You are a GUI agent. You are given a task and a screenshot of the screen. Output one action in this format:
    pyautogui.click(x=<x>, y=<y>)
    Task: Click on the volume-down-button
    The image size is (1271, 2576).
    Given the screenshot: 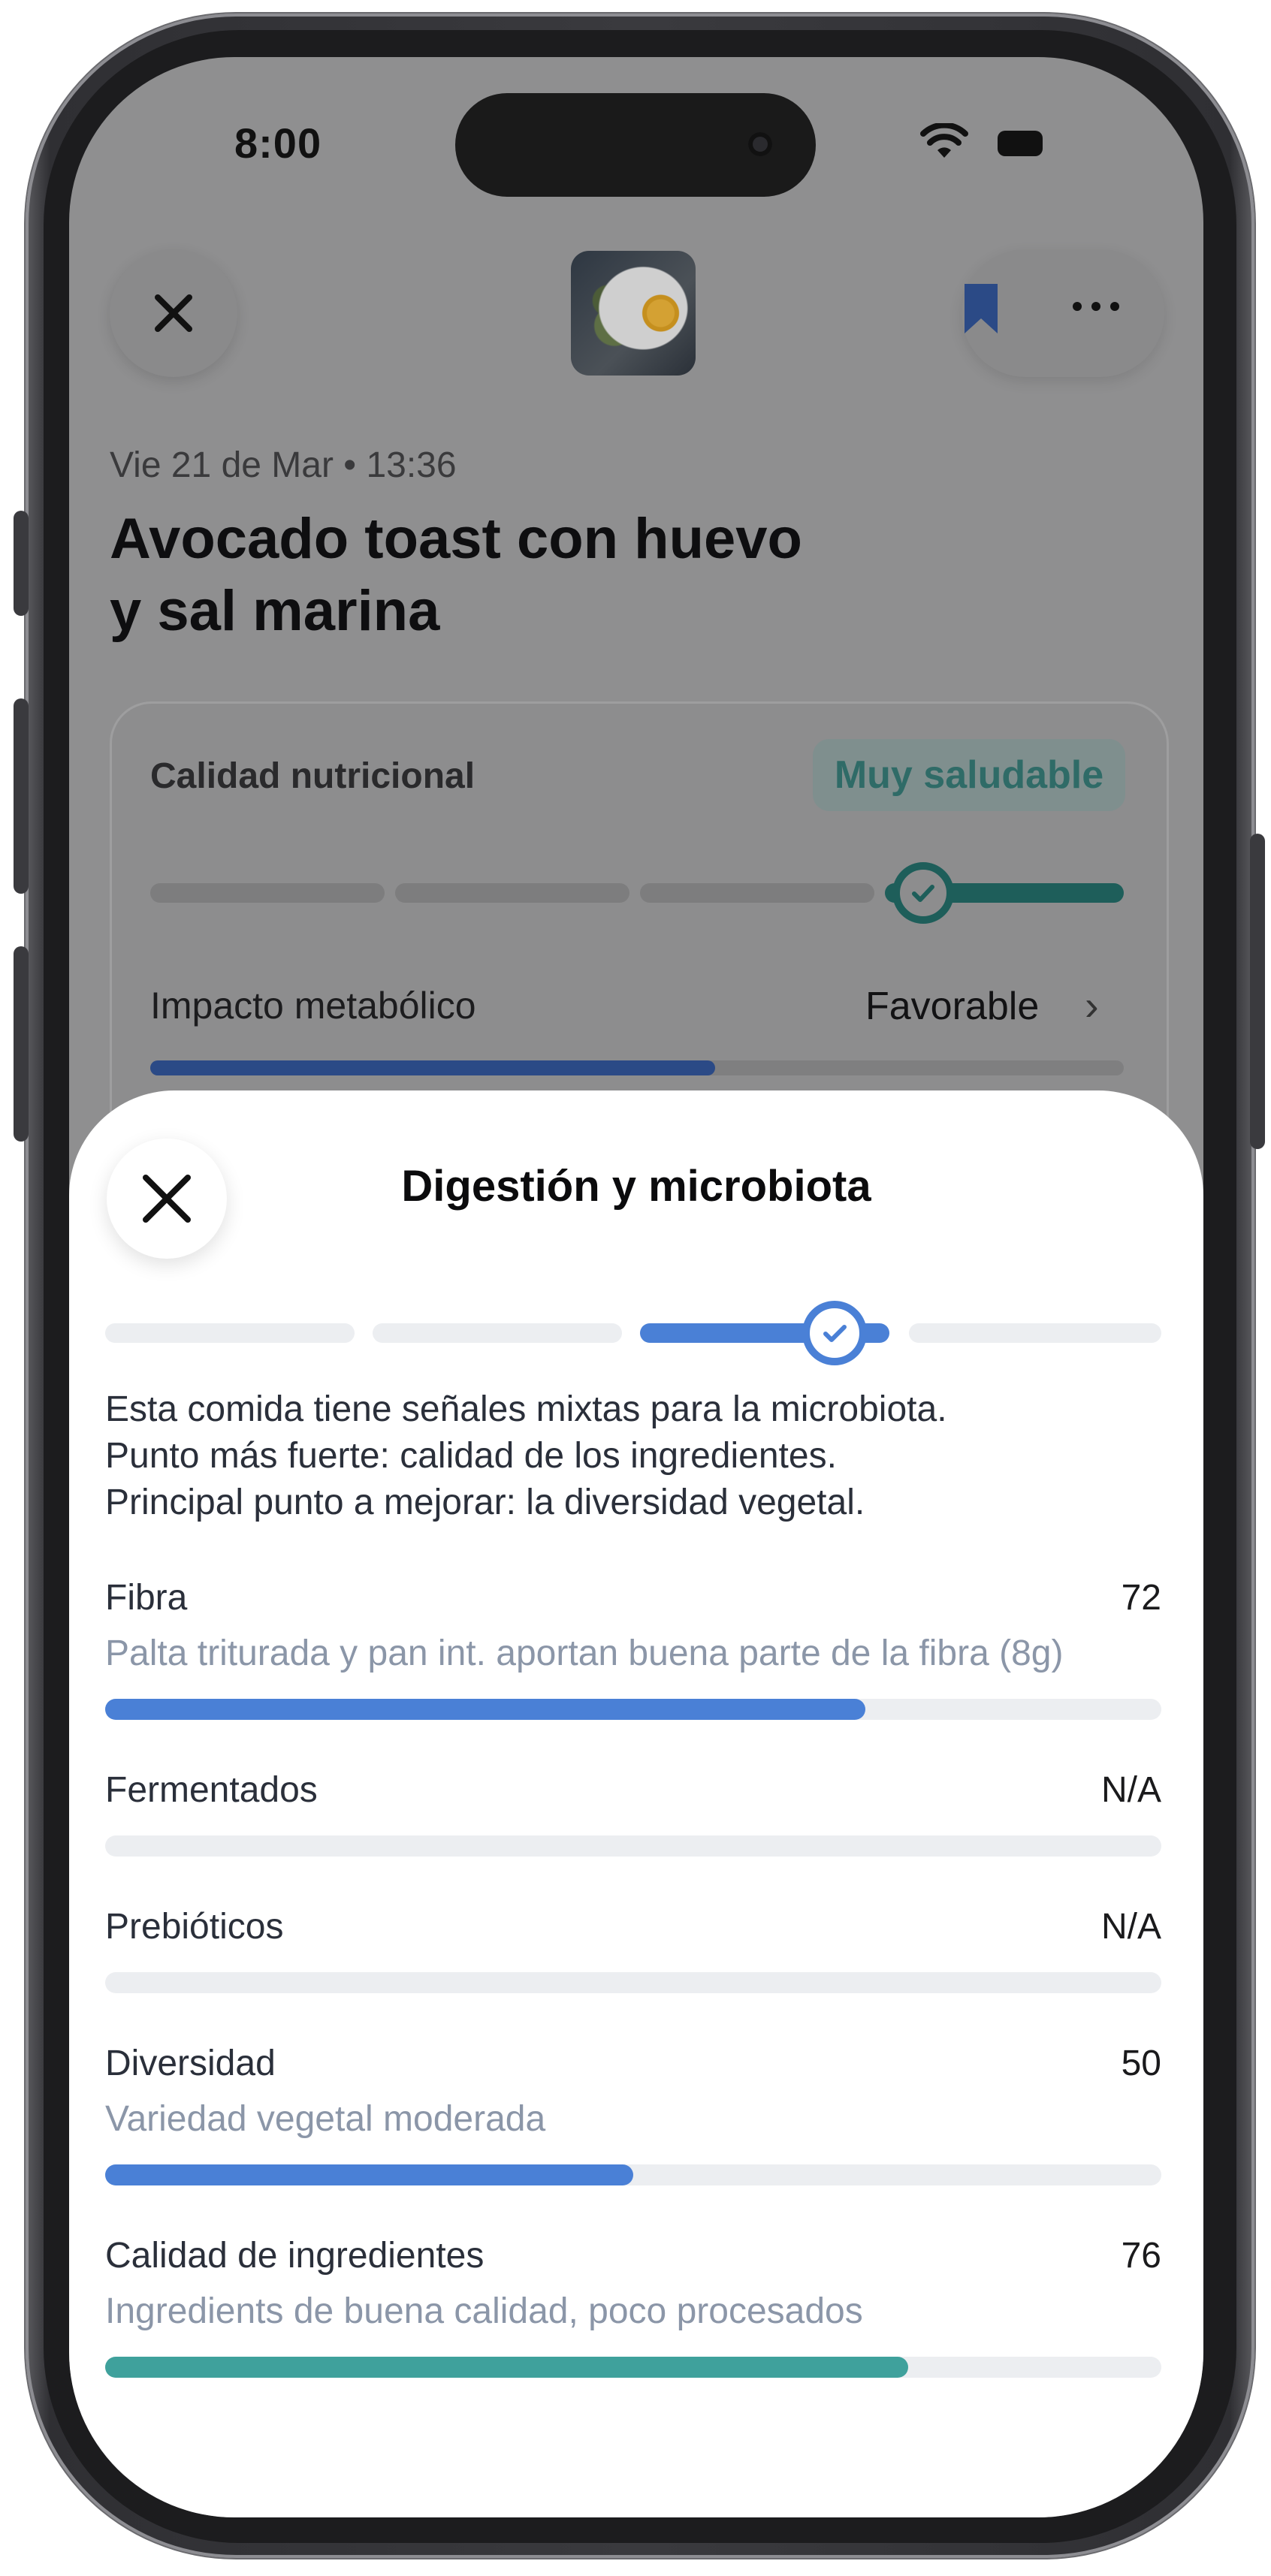 What is the action you would take?
    pyautogui.click(x=21, y=1044)
    